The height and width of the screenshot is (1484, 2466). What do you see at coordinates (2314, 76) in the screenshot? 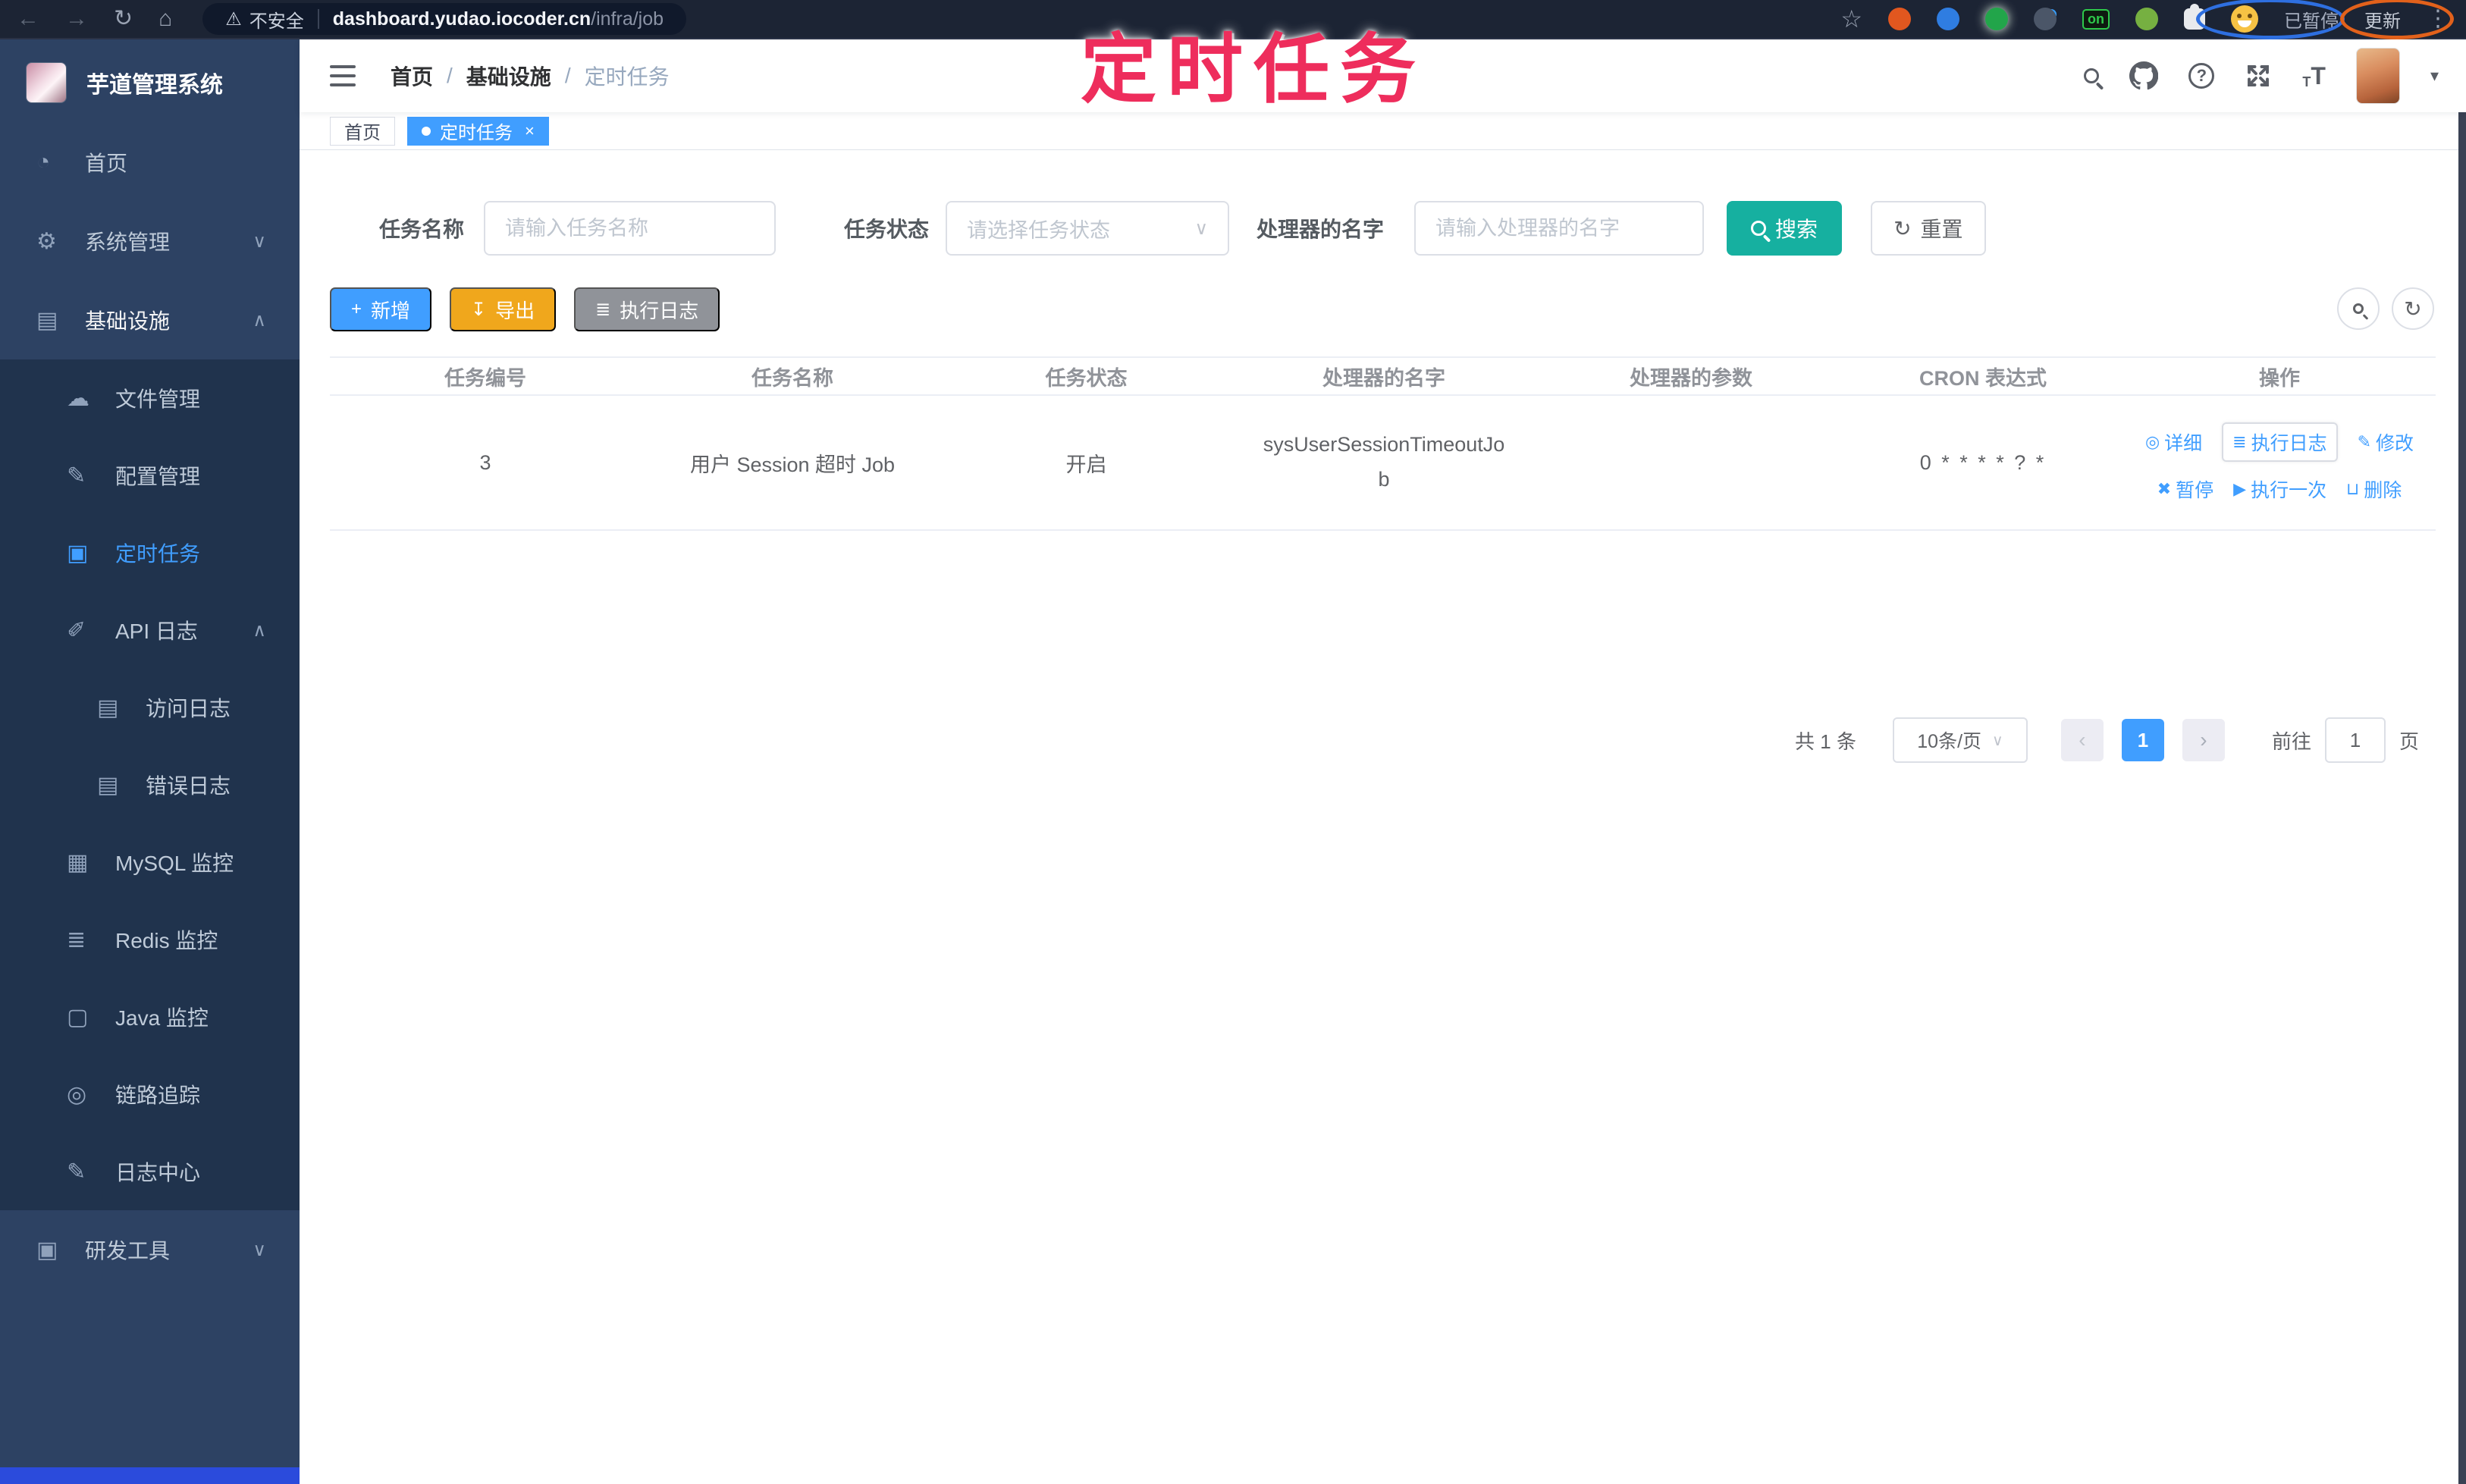
I see `font-size-icon: TT` at bounding box center [2314, 76].